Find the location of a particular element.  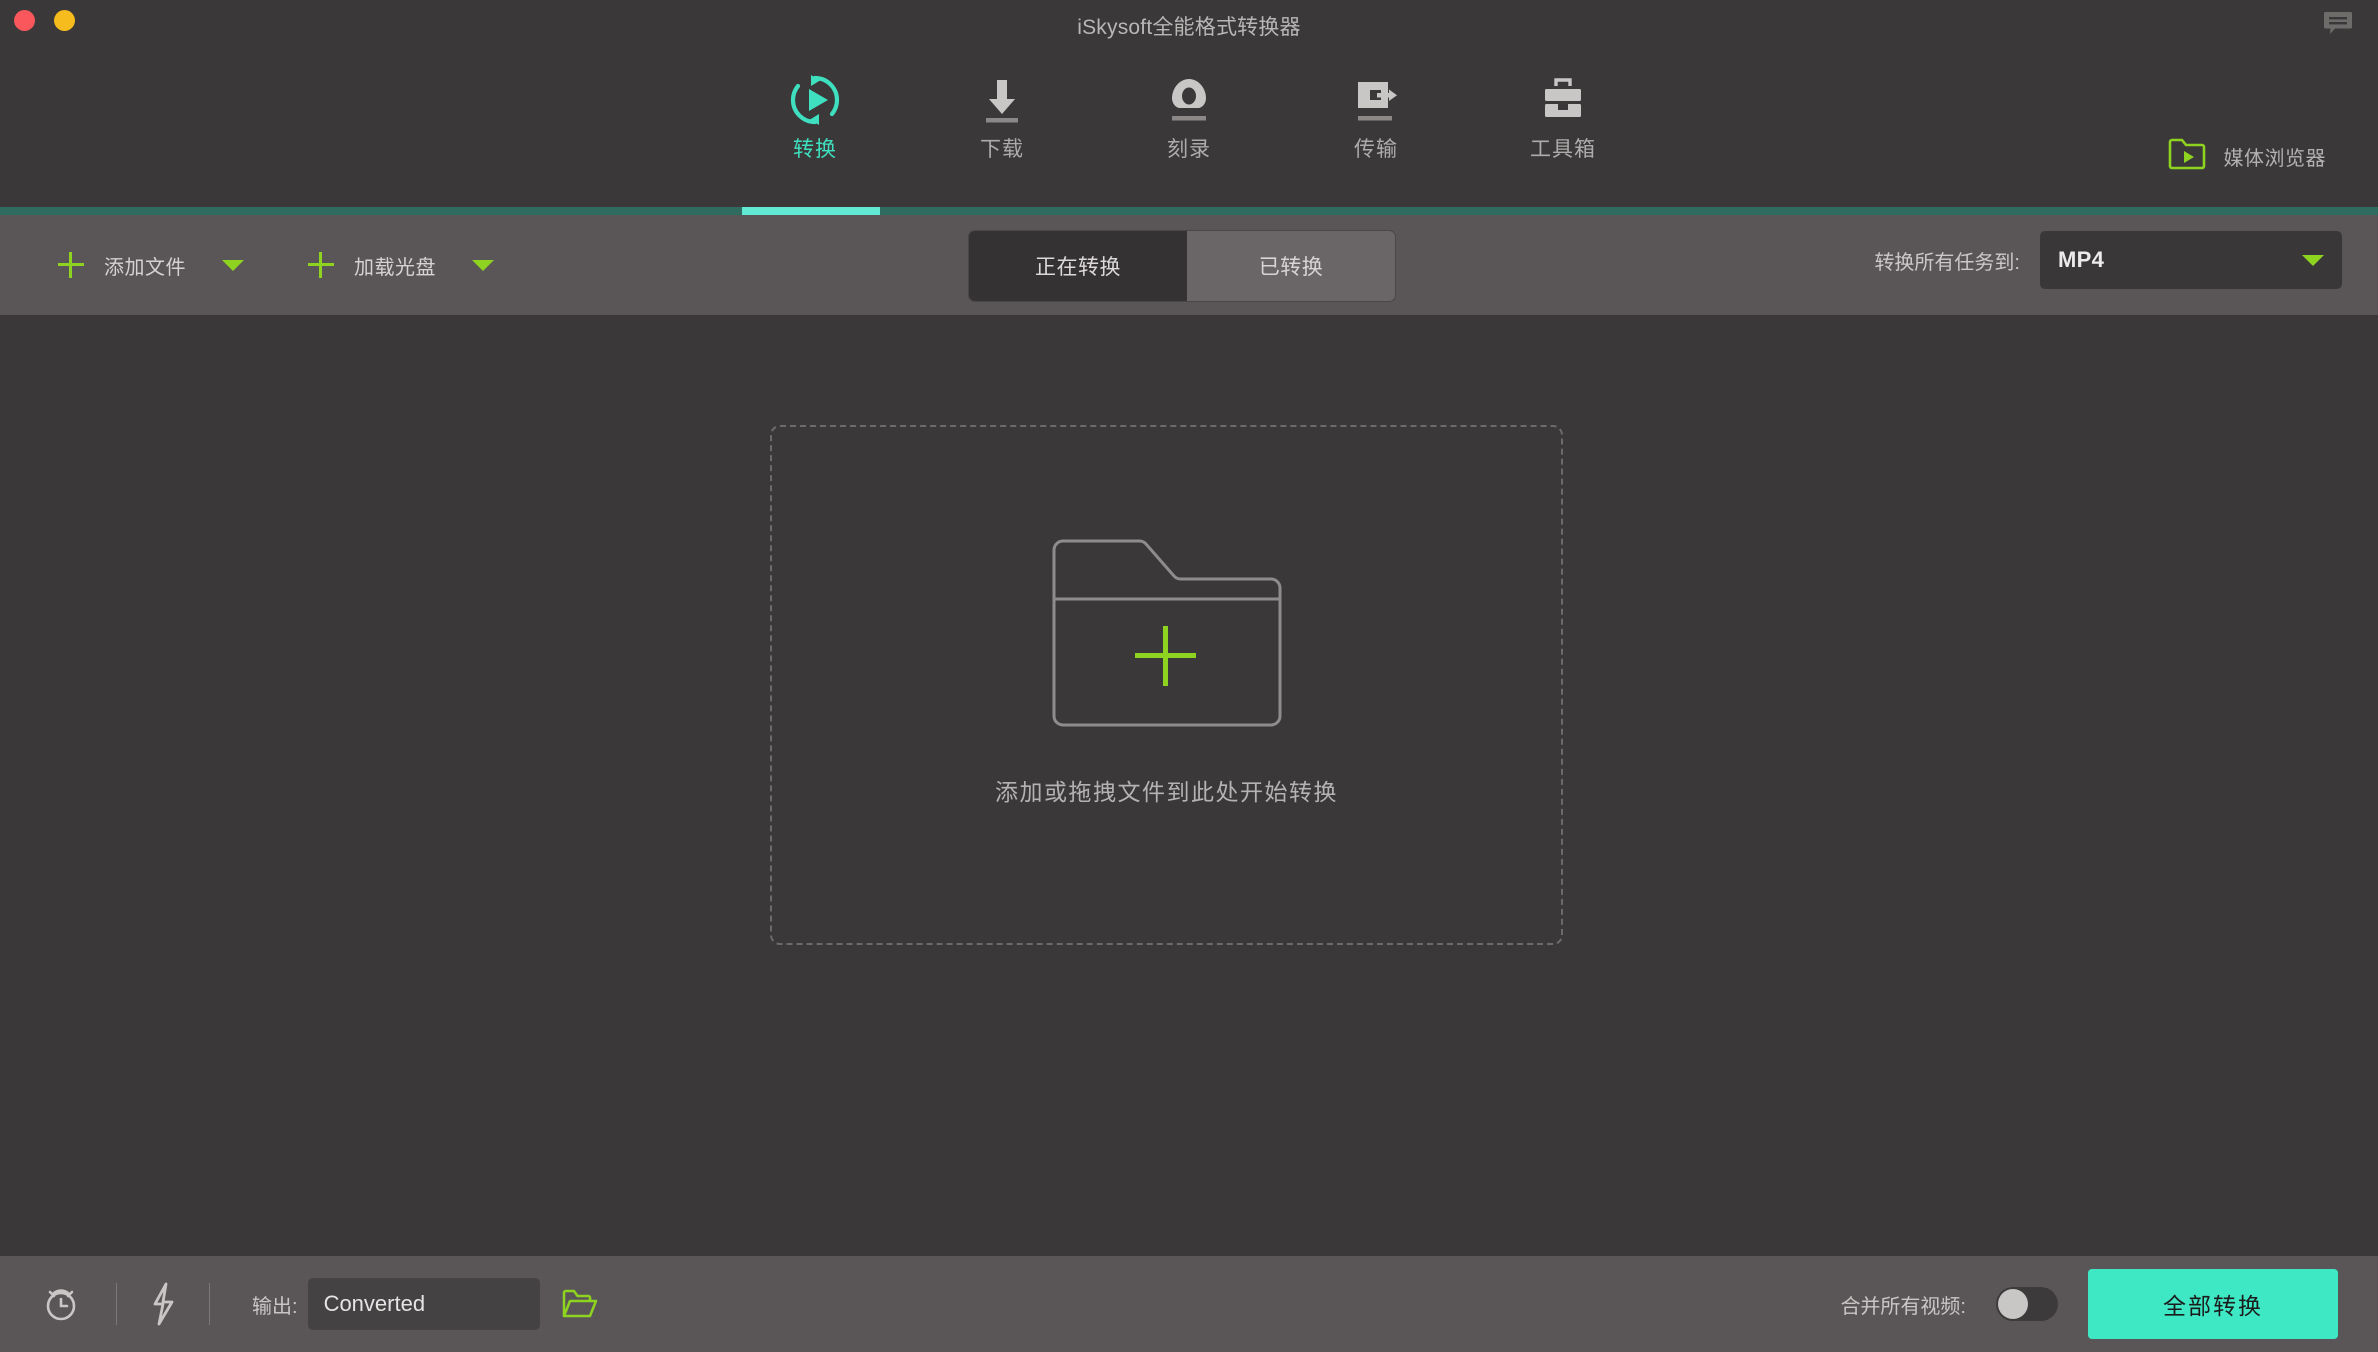

folder-play-icon is located at coordinates (2187, 156).